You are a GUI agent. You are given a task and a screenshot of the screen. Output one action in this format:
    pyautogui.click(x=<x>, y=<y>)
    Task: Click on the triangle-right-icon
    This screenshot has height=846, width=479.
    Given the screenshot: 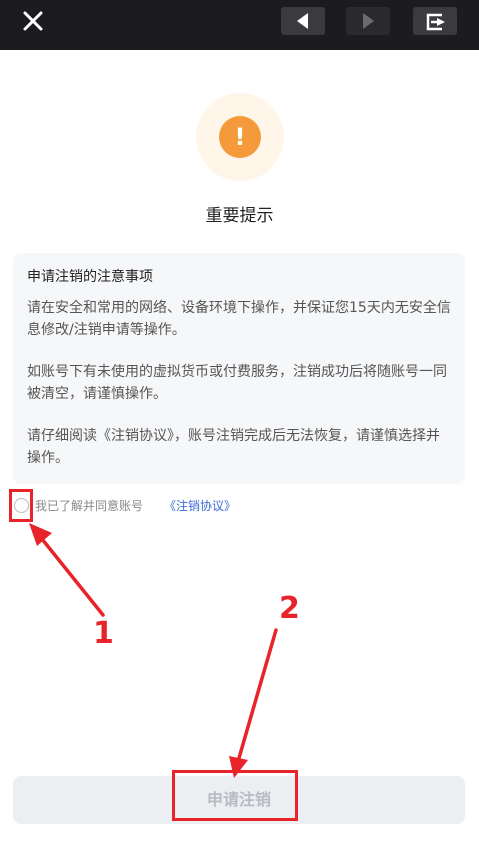 What is the action you would take?
    pyautogui.click(x=368, y=21)
    